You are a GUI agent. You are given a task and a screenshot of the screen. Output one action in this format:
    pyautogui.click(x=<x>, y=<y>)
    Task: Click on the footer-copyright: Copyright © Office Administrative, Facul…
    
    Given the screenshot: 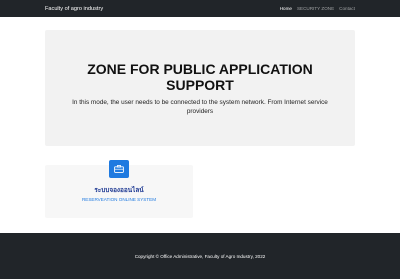 What is the action you would take?
    pyautogui.click(x=200, y=256)
    